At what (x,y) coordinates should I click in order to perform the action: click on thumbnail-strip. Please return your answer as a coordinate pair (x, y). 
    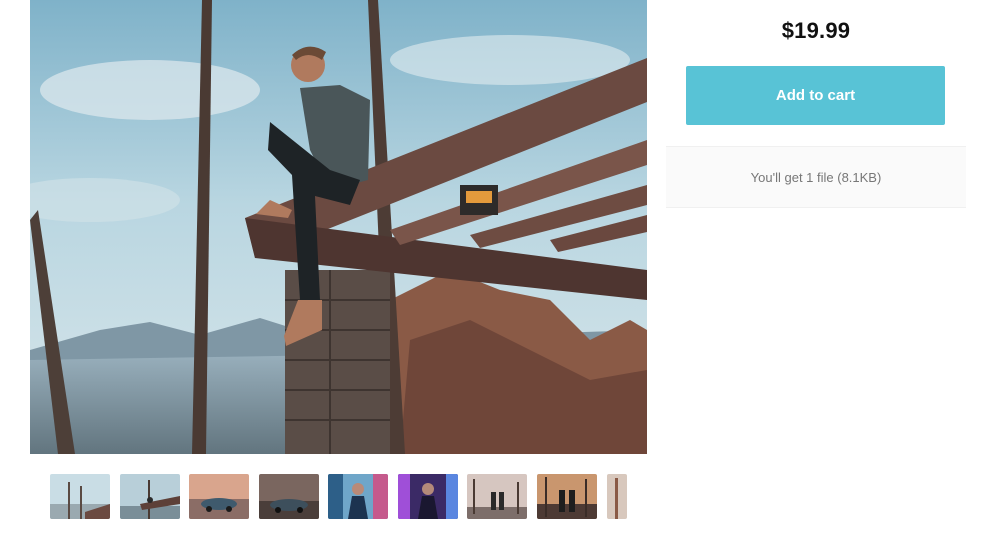
    Looking at the image, I should click on (338, 495).